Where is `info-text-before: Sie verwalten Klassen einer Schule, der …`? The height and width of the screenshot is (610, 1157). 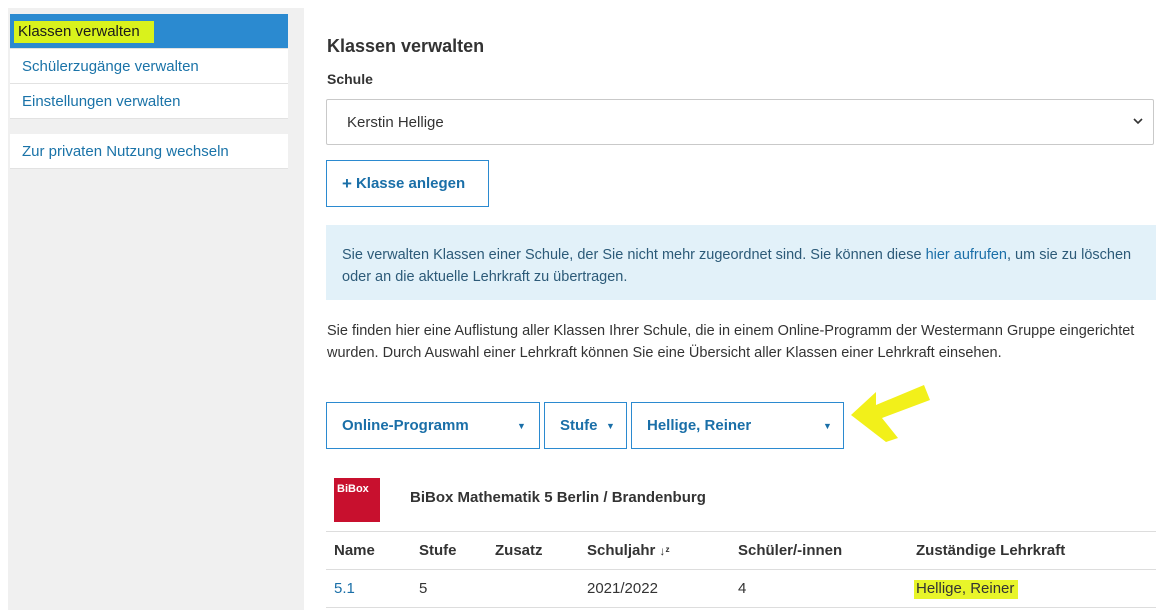 info-text-before: Sie verwalten Klassen einer Schule, der … is located at coordinates (634, 255).